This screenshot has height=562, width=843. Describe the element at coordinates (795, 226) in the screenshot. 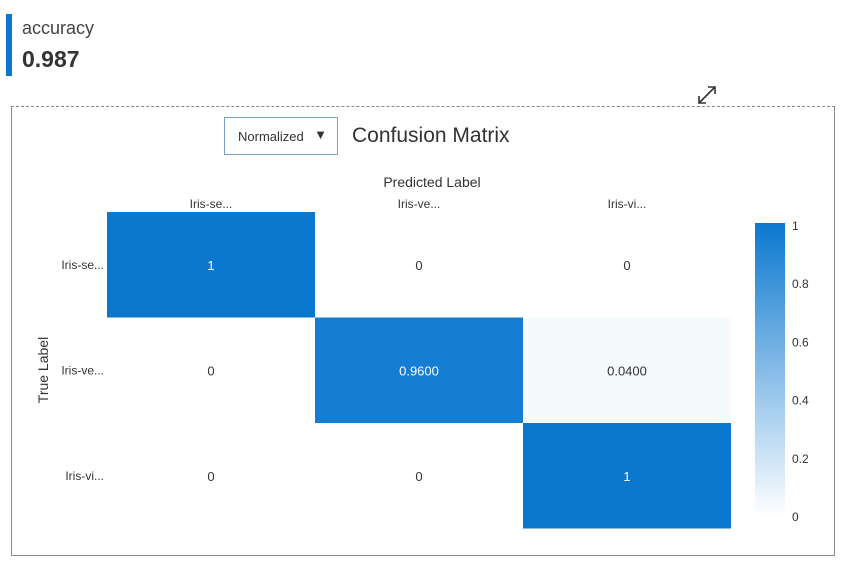

I see `colorbar-tick-label: 1` at that location.